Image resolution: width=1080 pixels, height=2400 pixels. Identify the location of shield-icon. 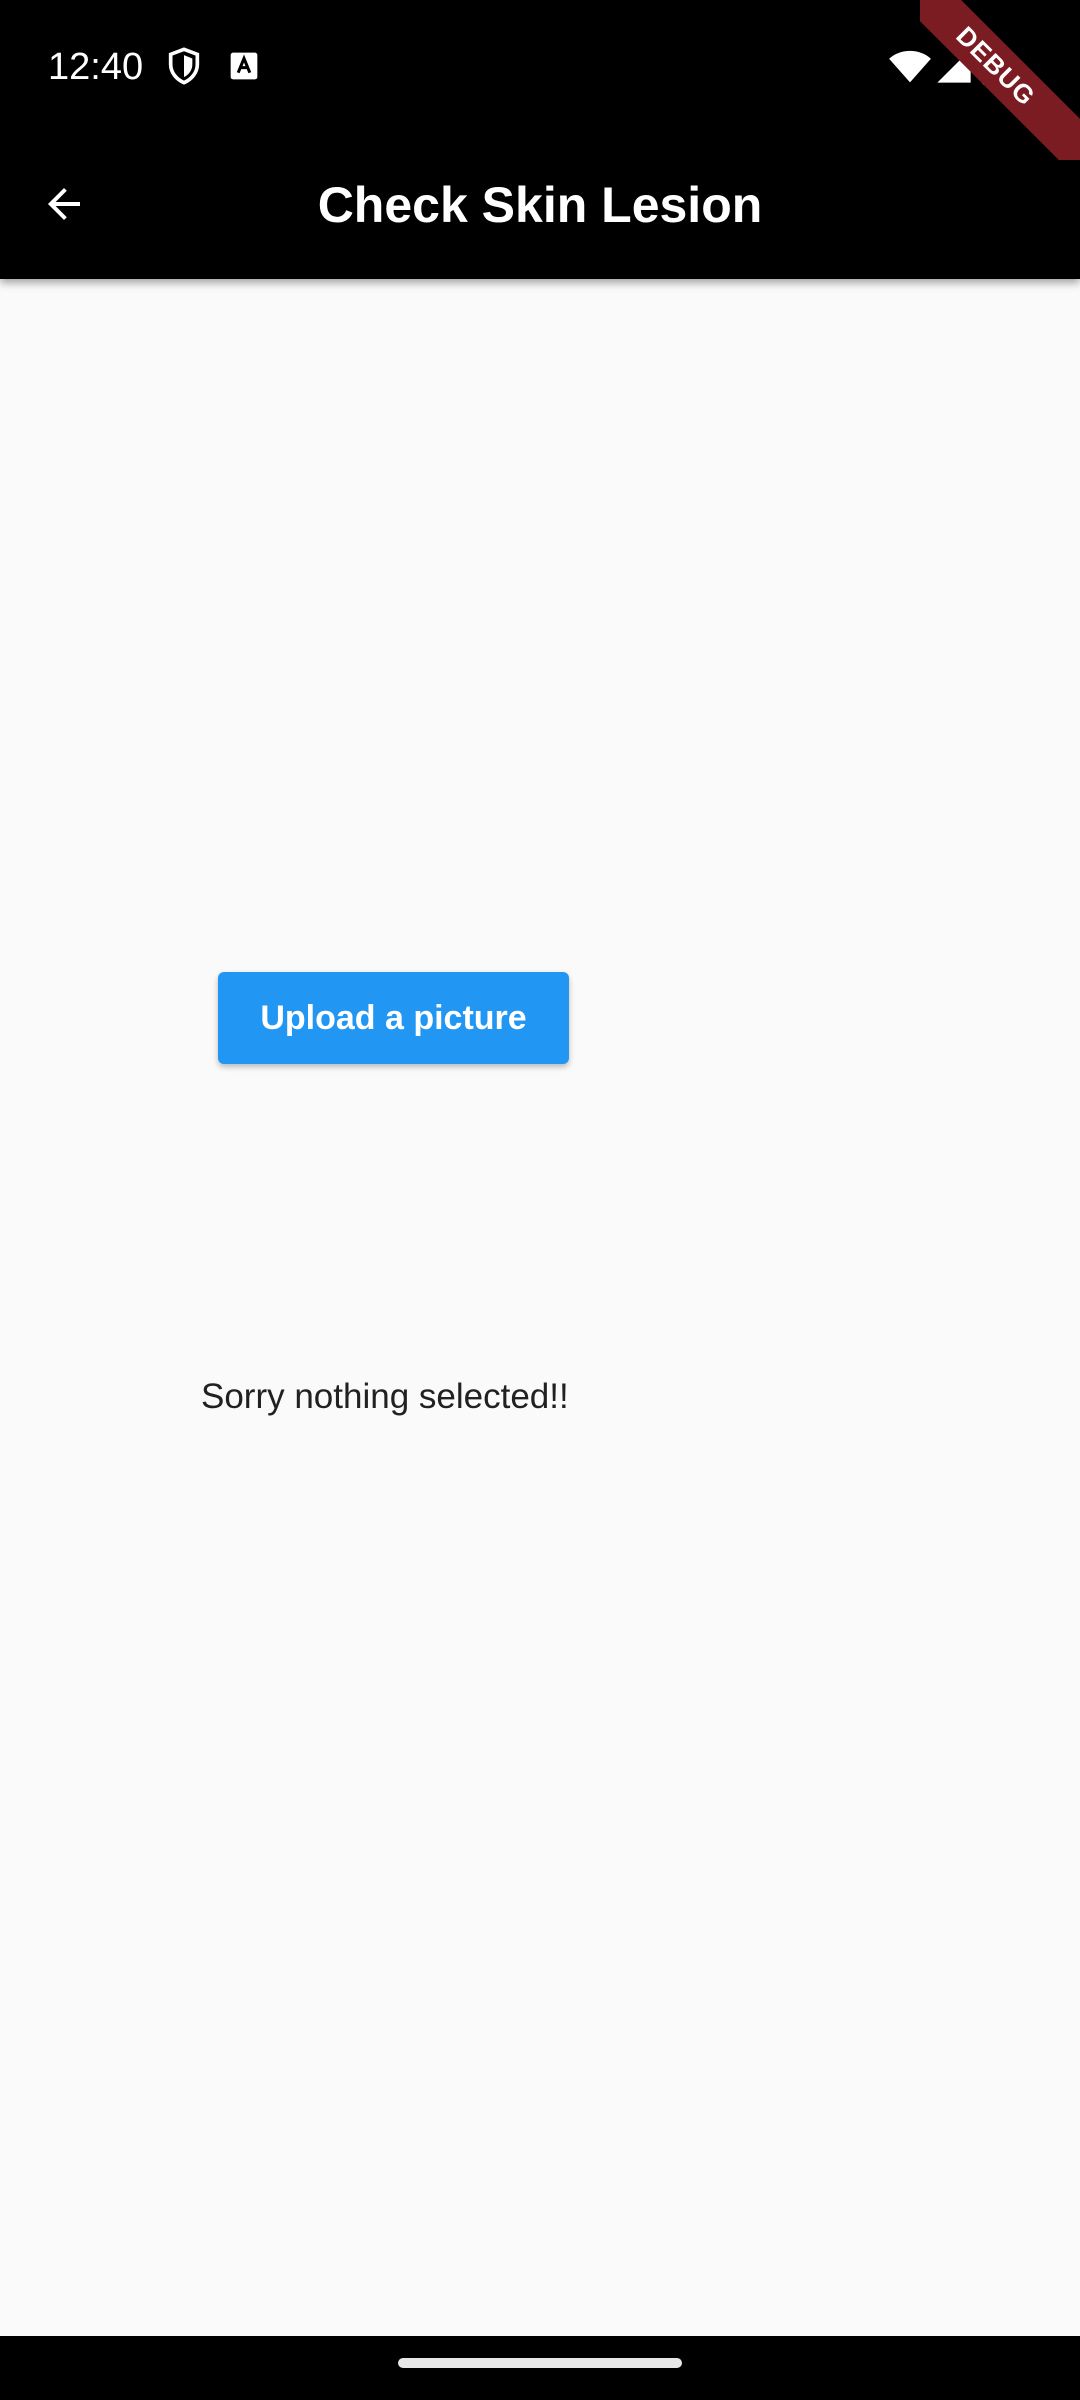
(184, 66).